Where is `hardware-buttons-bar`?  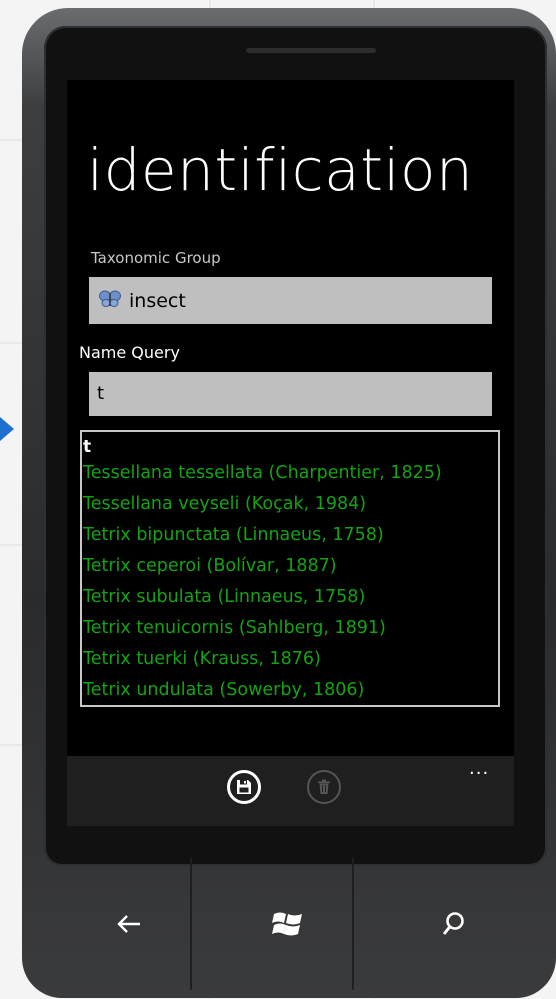 hardware-buttons-bar is located at coordinates (278, 924).